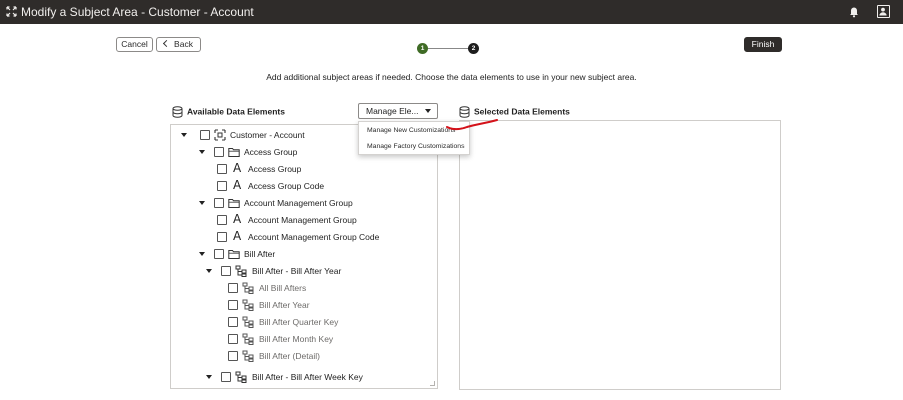 This screenshot has width=903, height=400. I want to click on menu-item-manage-factory-customizations: Manage Factory Customizations, so click(415, 146).